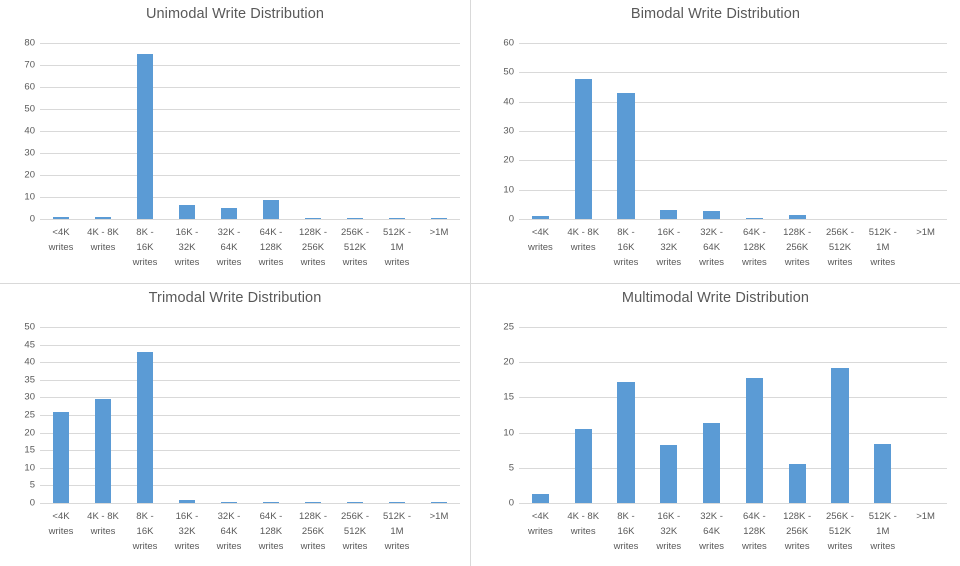 This screenshot has width=960, height=566. Describe the element at coordinates (508, 101) in the screenshot. I see `y-axis-tick-label: 40` at that location.